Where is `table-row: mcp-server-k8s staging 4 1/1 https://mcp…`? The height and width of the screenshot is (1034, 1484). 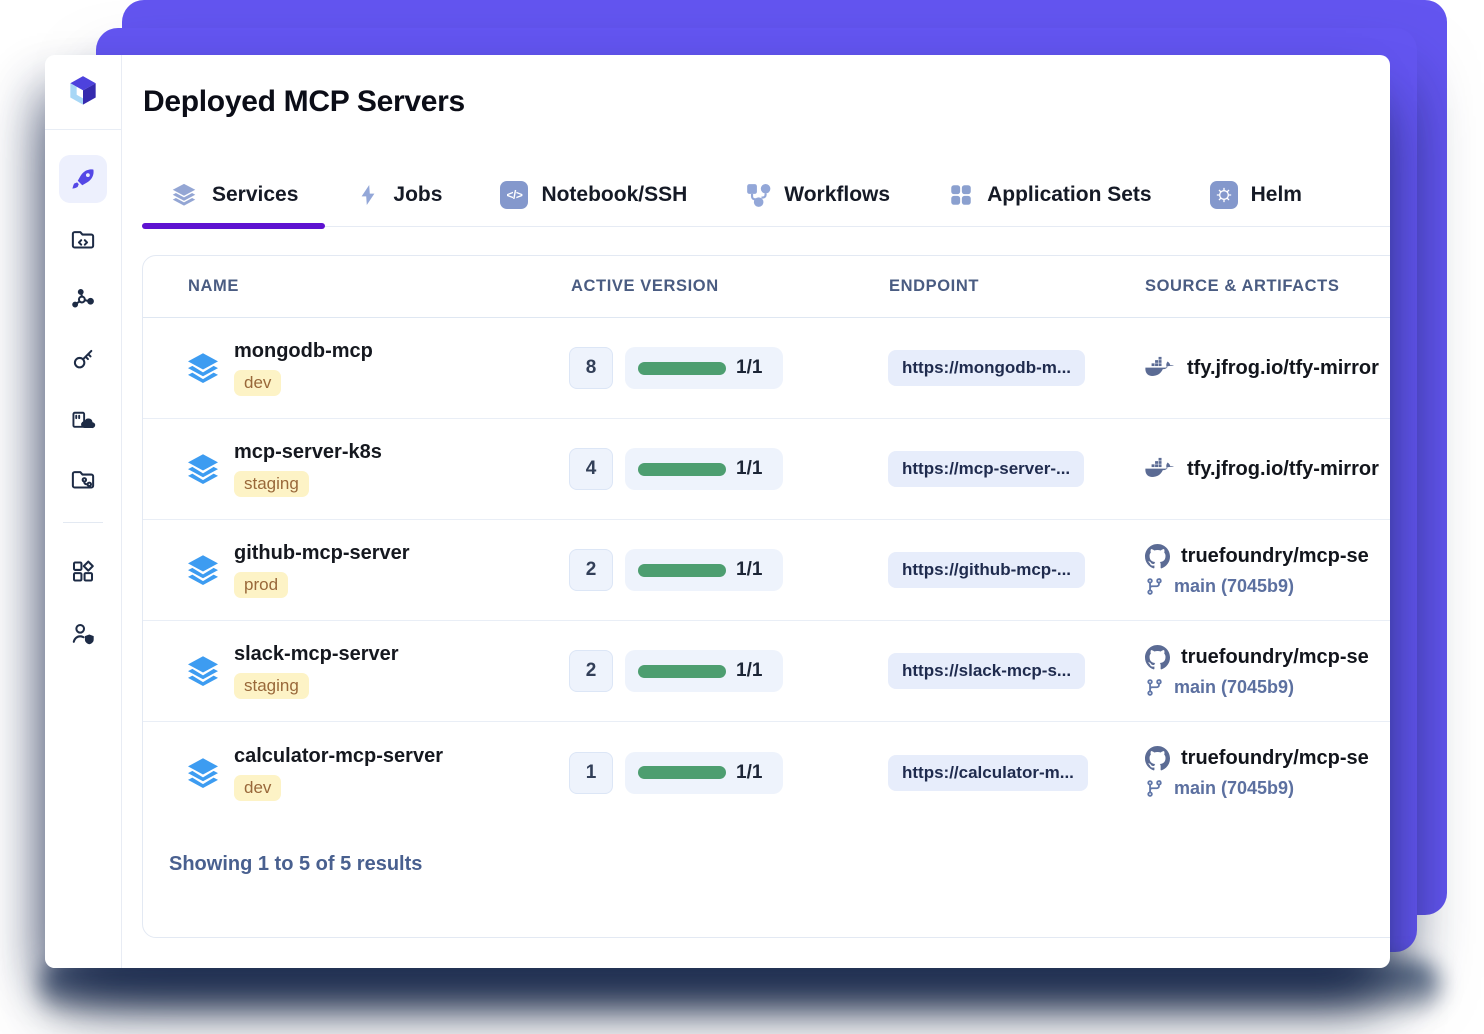
table-row: mcp-server-k8s staging 4 1/1 https://mcp… is located at coordinates (766, 469).